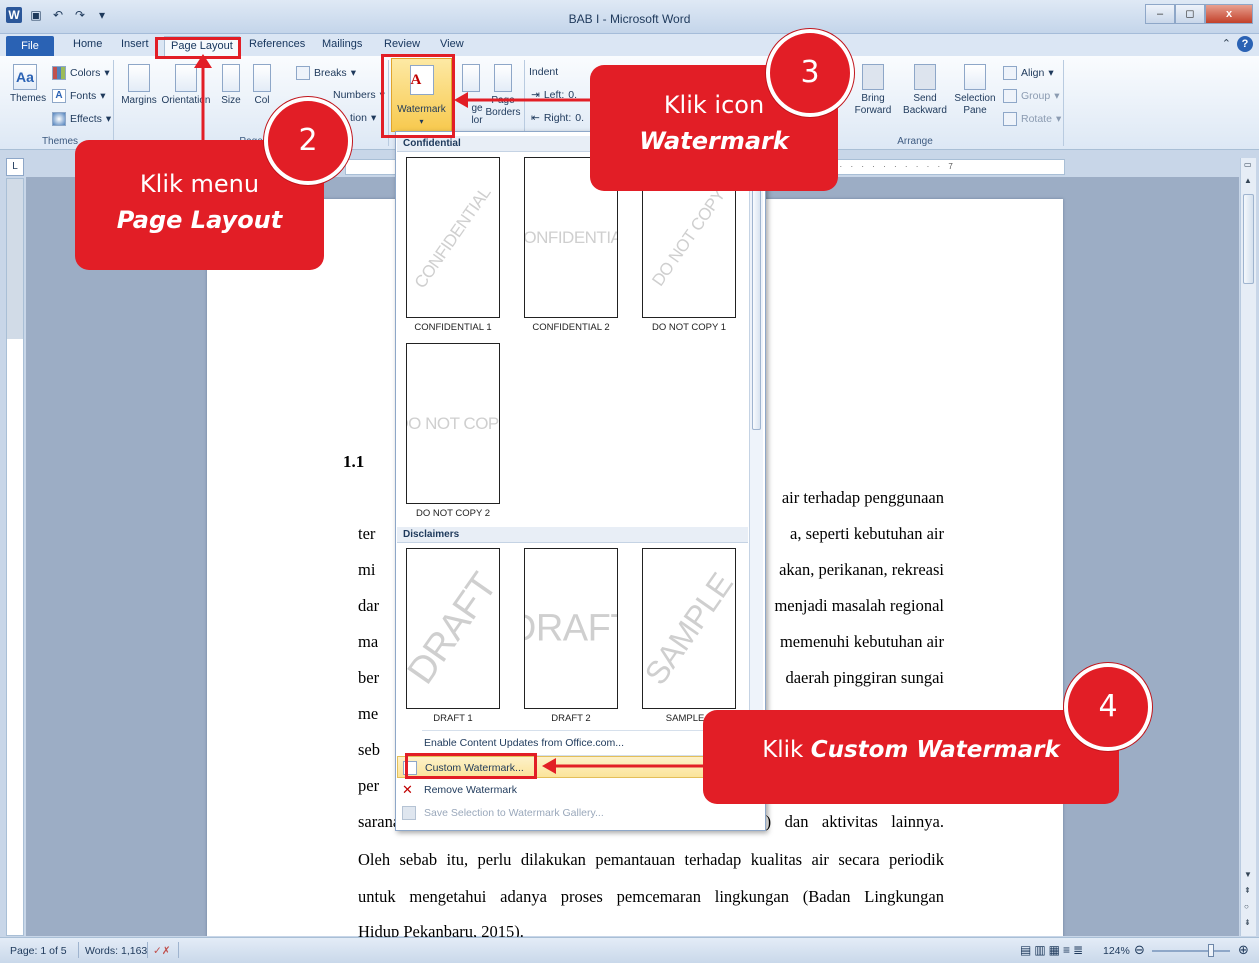  What do you see at coordinates (1191, 951) in the screenshot?
I see `zoom-slider` at bounding box center [1191, 951].